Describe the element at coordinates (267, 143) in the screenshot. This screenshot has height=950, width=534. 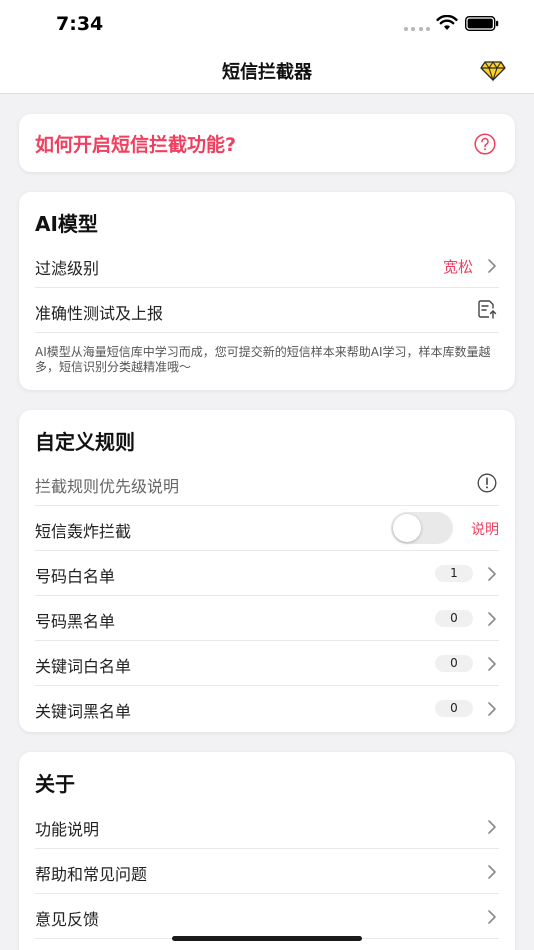
I see `how-to-enable-banner: 如何开启短信拦截功能?` at that location.